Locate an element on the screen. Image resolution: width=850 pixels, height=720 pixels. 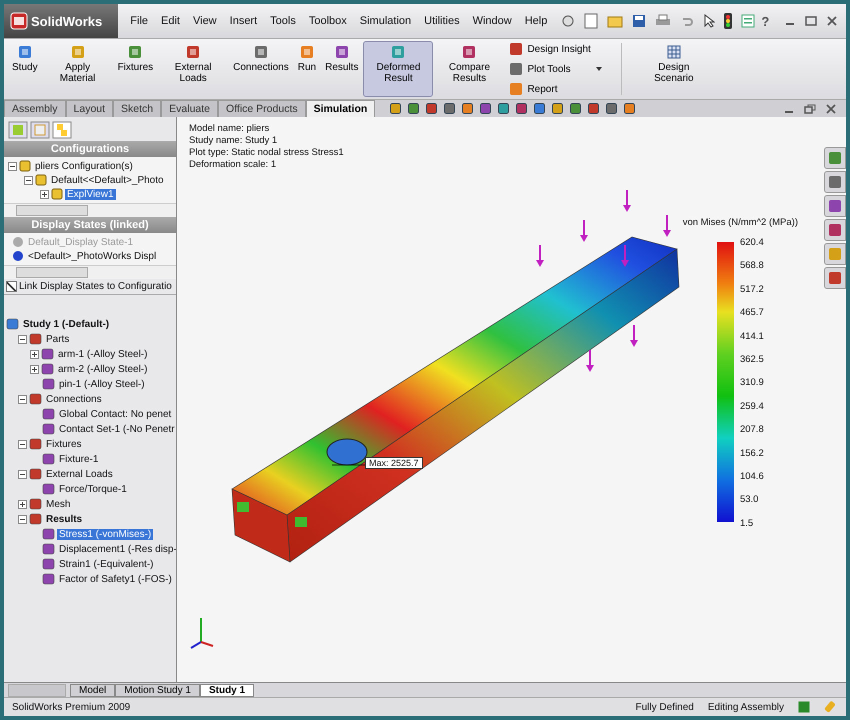
tree-item: Factor of Safety1 (-FOS-) is located at coordinates (115, 579).